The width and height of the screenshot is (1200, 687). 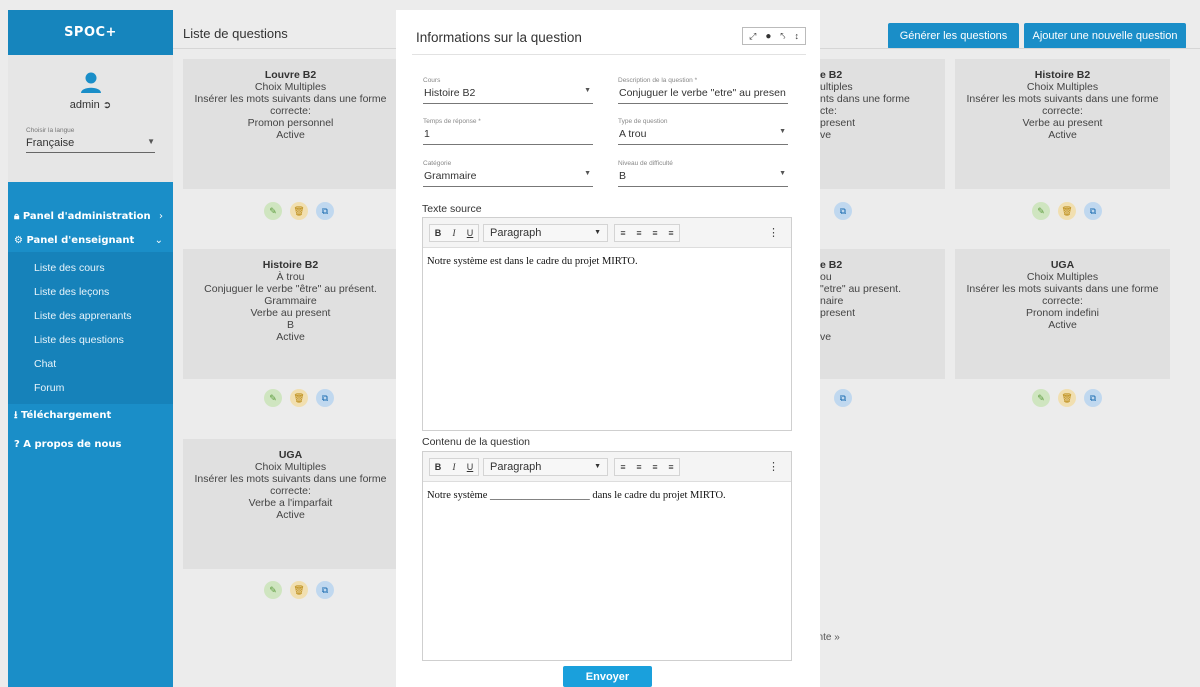 What do you see at coordinates (90, 32) in the screenshot?
I see `brand-logo: SPOC+` at bounding box center [90, 32].